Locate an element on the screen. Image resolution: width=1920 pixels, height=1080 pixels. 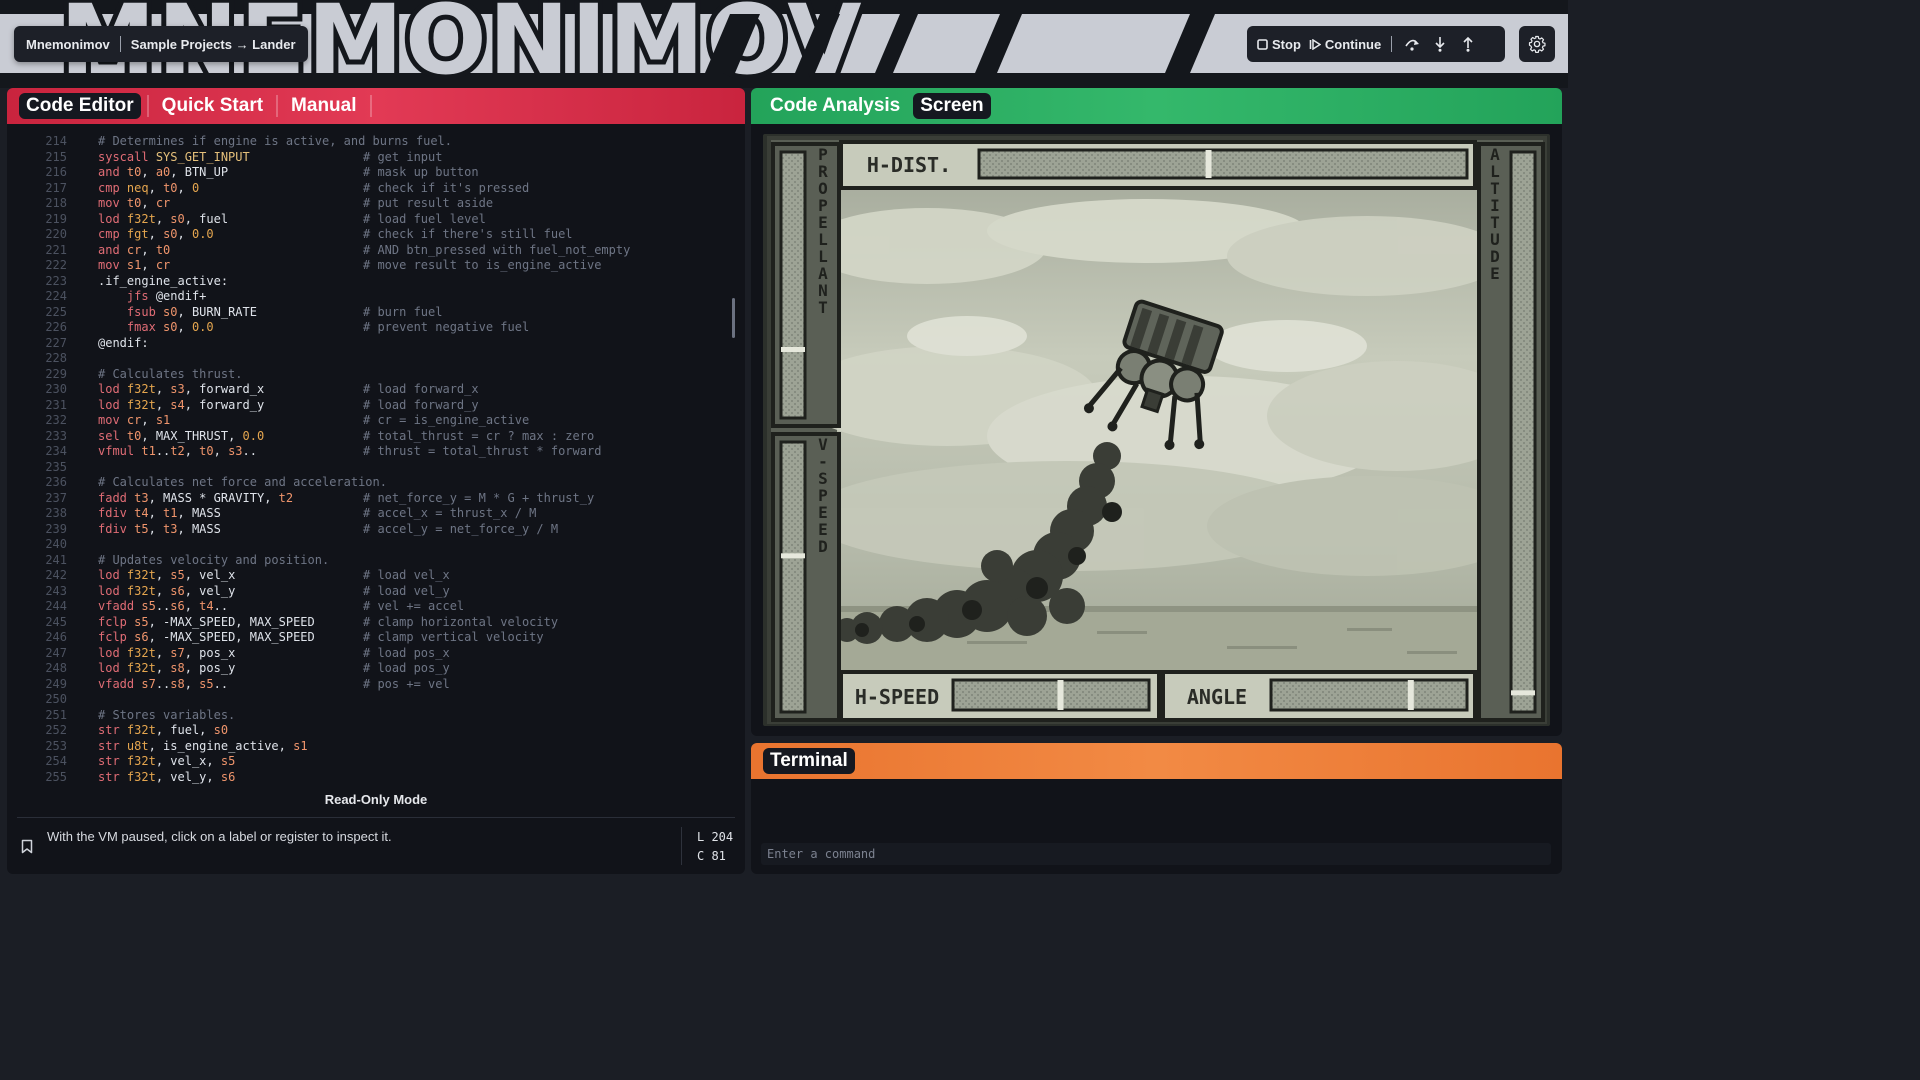
breadcrumb-app: Mnemonimov is located at coordinates (68, 44).